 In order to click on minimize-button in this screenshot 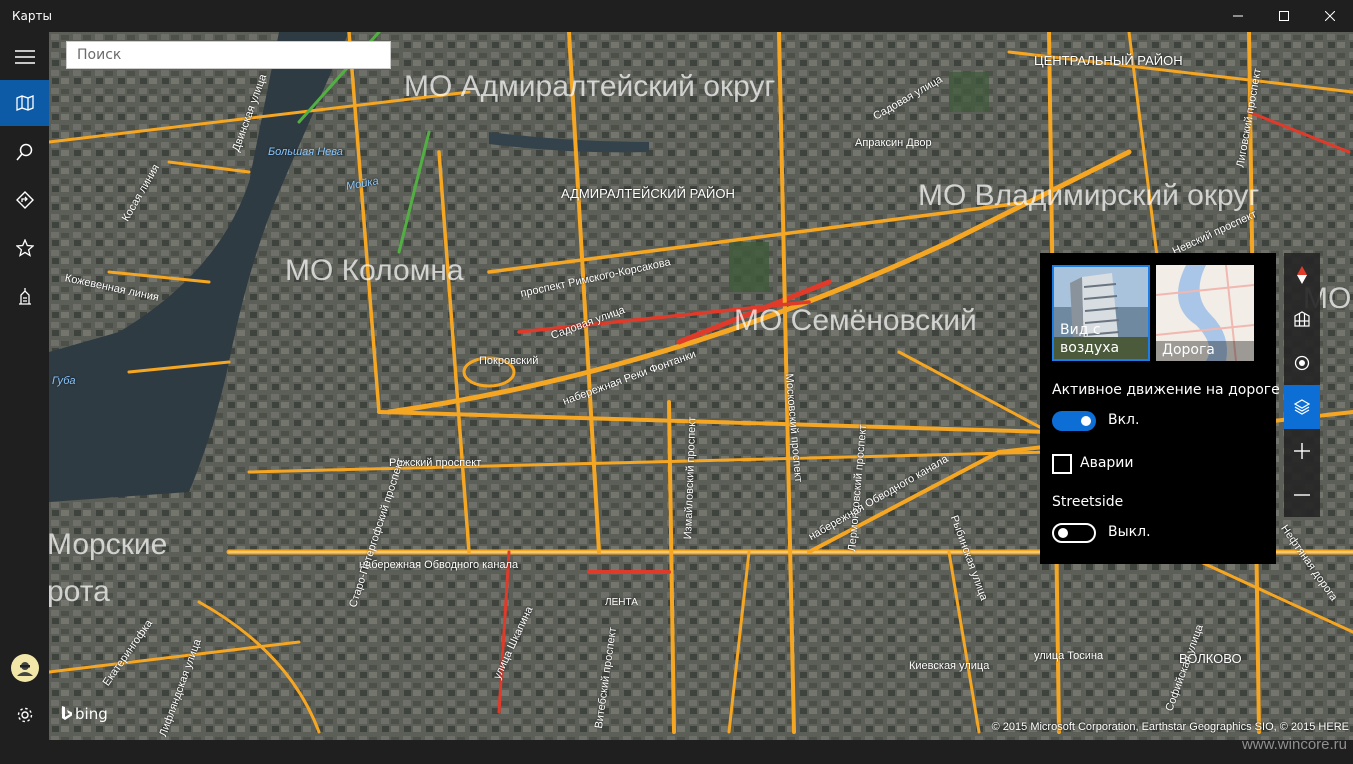, I will do `click(1238, 16)`.